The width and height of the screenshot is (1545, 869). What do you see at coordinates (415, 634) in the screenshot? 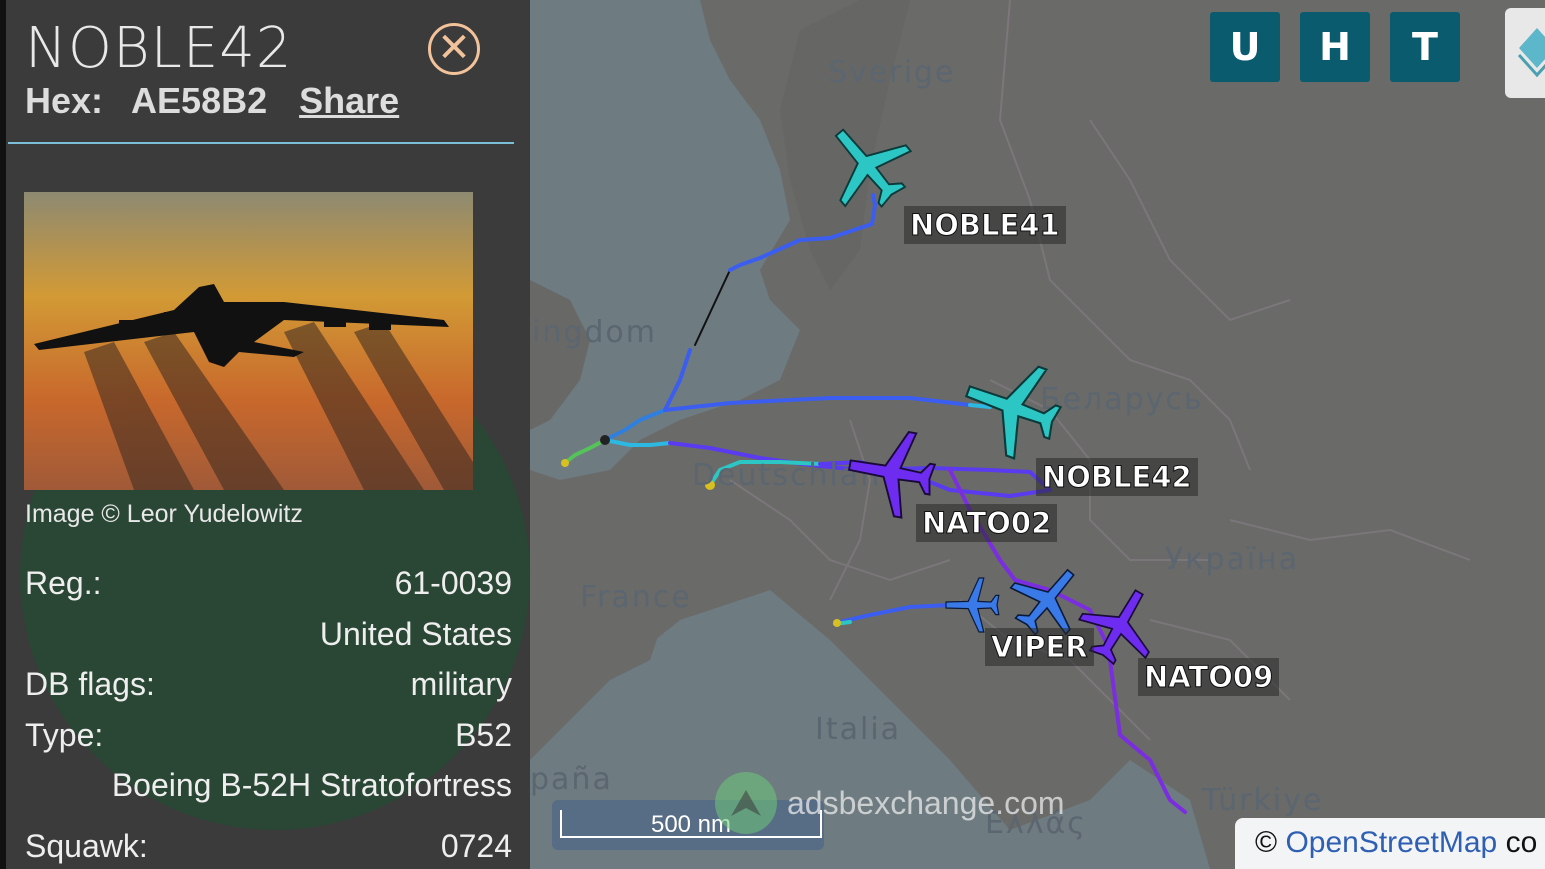
I see `country-value: United States` at bounding box center [415, 634].